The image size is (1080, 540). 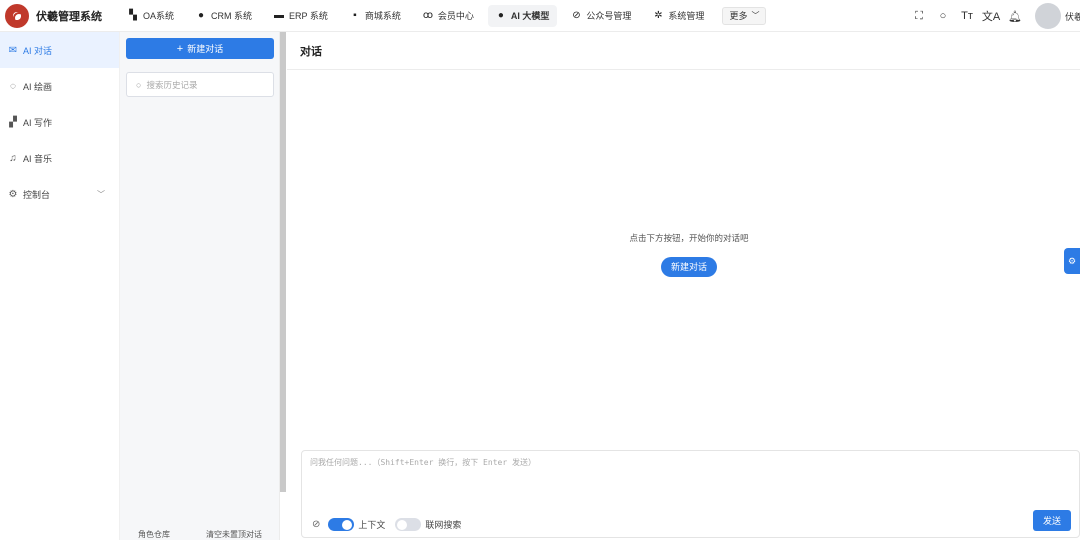 I want to click on avatar, so click(x=1048, y=16).